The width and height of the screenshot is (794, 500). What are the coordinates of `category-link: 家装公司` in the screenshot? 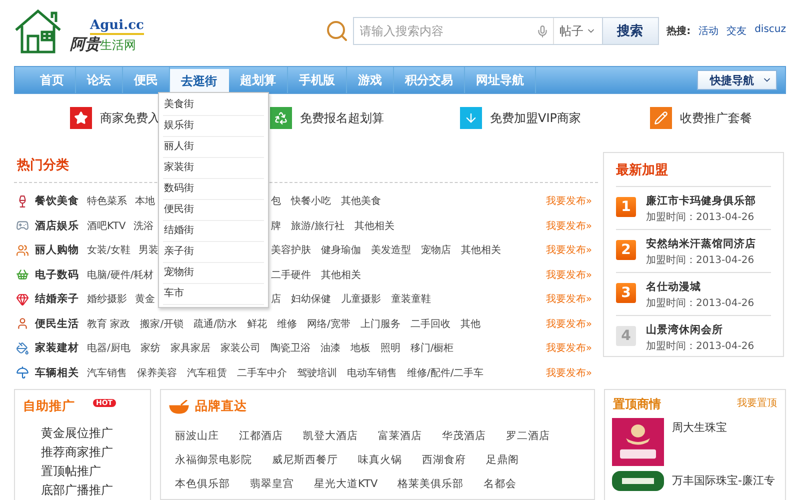 It's located at (240, 348).